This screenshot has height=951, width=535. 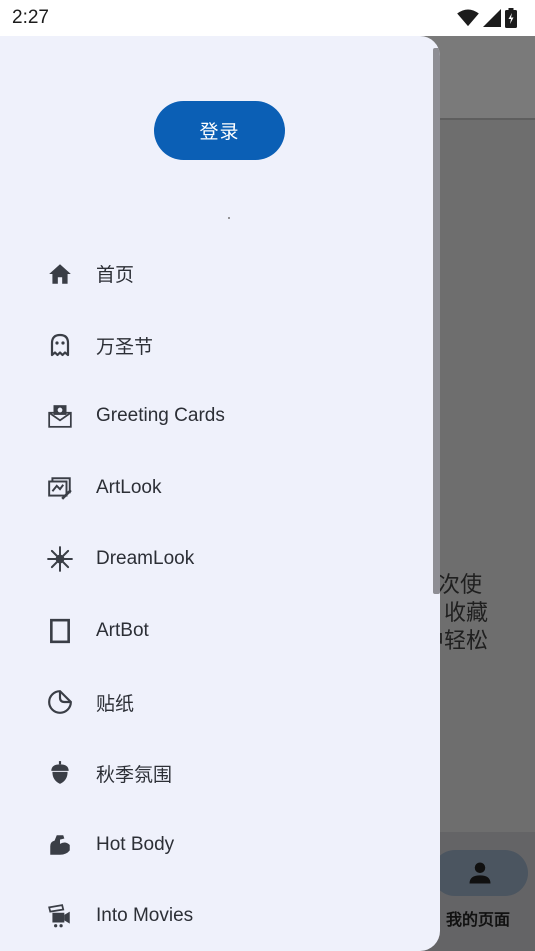 I want to click on menu-item-greeting-cards: Greeting Cards, so click(x=216, y=416).